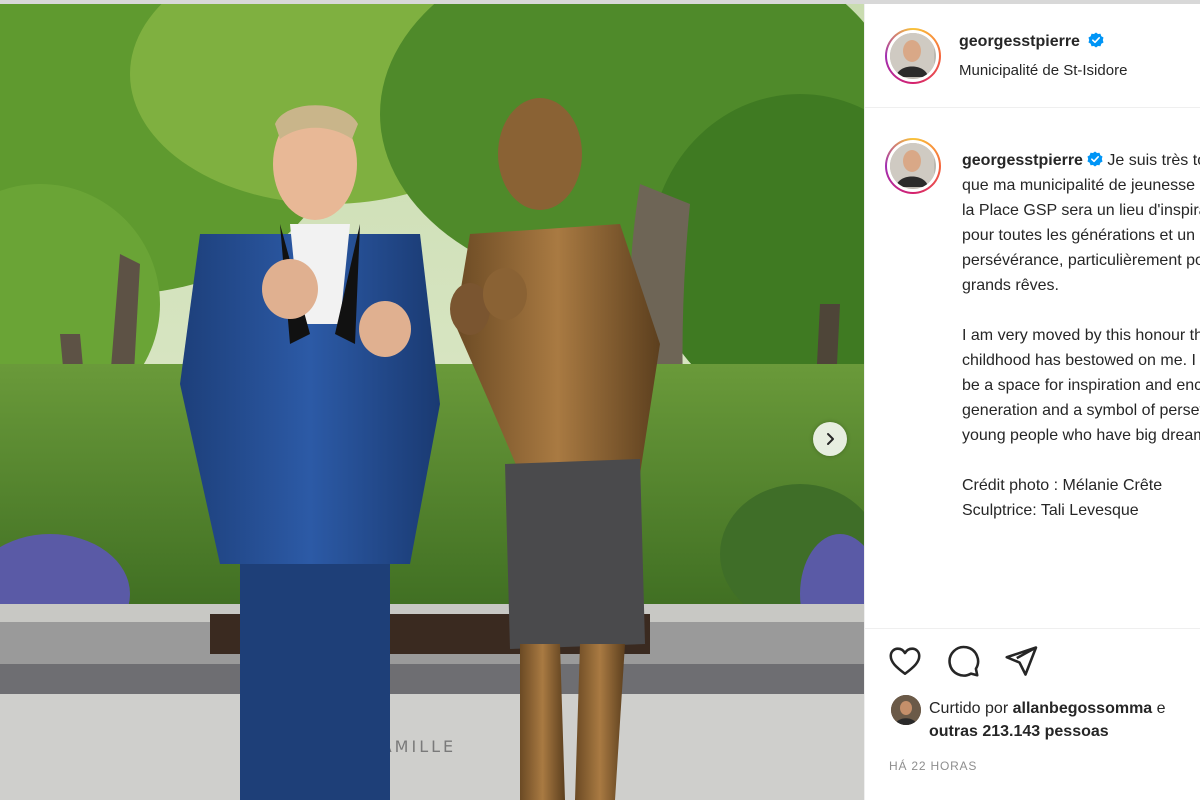 The width and height of the screenshot is (1200, 800). What do you see at coordinates (905, 661) in the screenshot?
I see `heart-icon` at bounding box center [905, 661].